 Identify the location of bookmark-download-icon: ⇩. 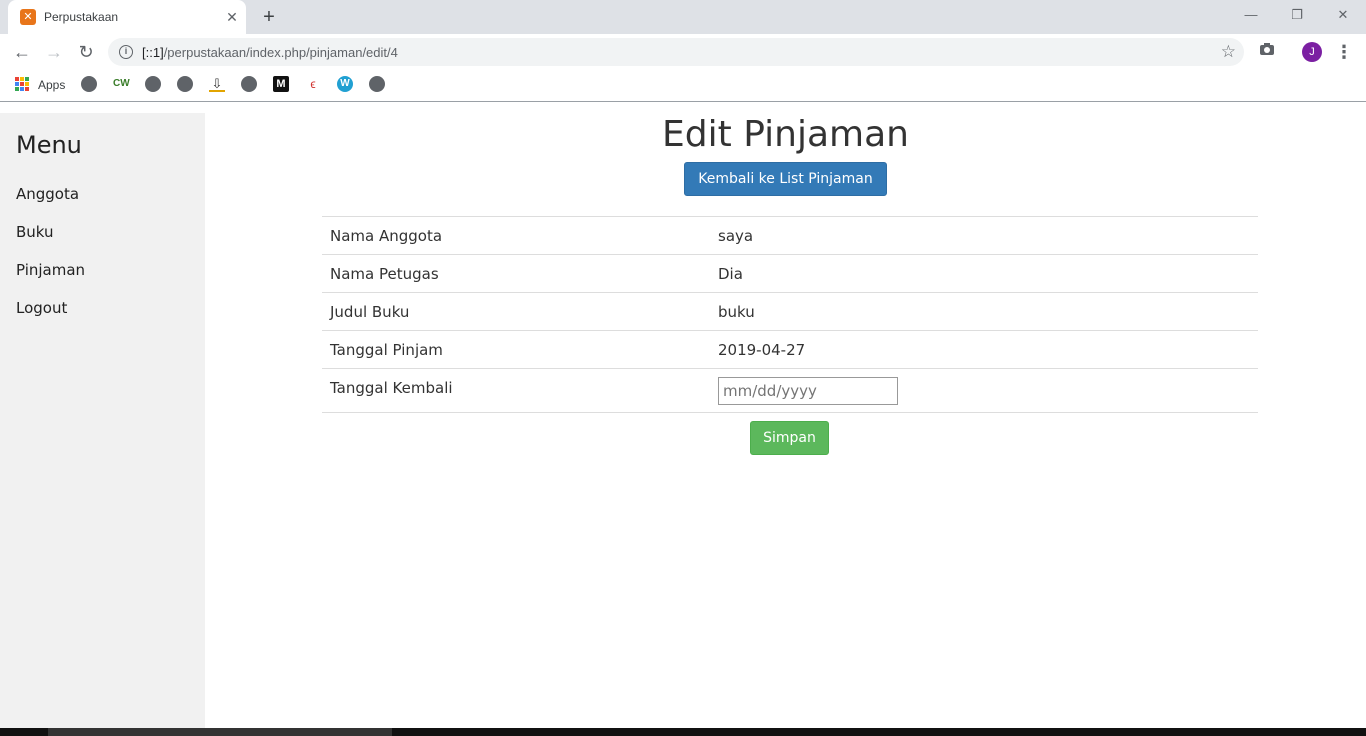
(217, 84).